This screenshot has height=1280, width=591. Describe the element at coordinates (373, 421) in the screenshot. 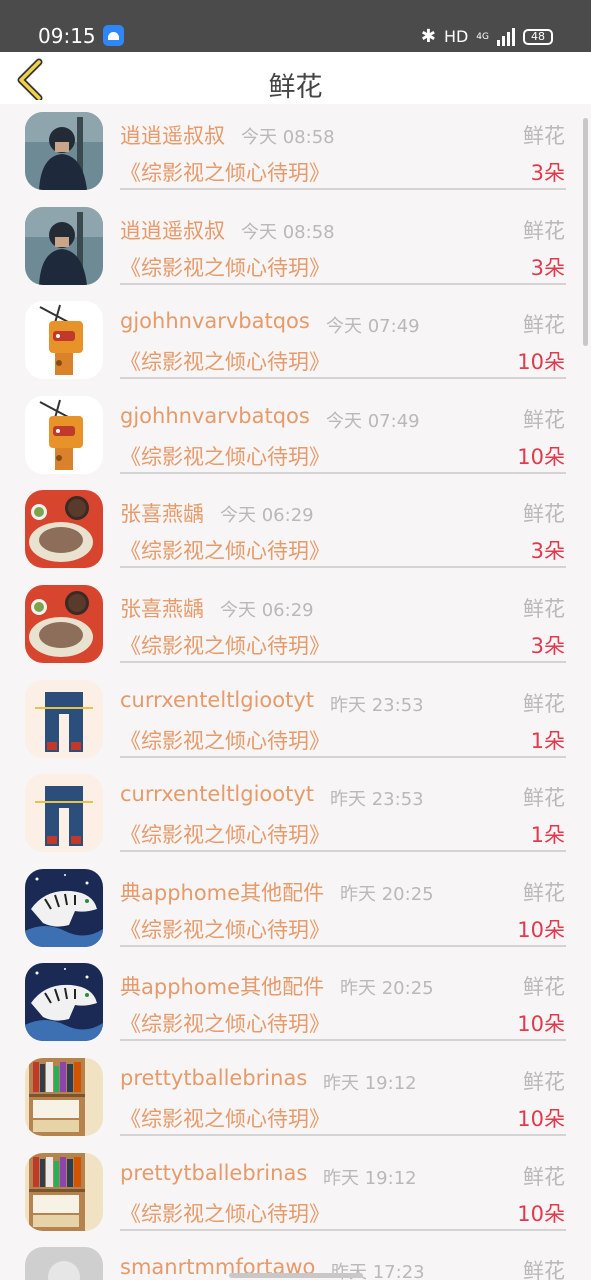

I see `timestamp: 今天 07:49` at that location.